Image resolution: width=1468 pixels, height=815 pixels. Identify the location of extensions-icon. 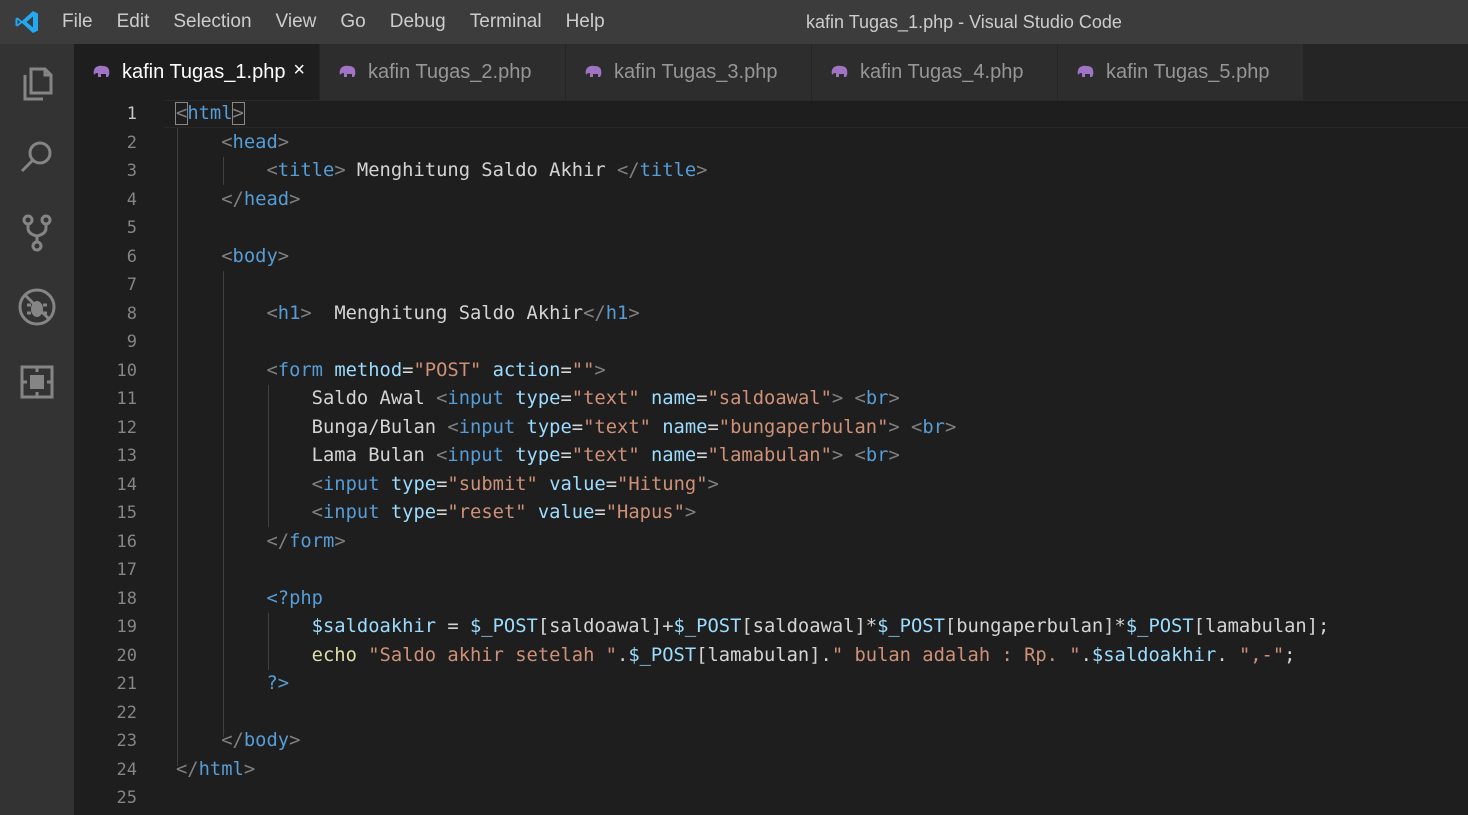
(37, 382).